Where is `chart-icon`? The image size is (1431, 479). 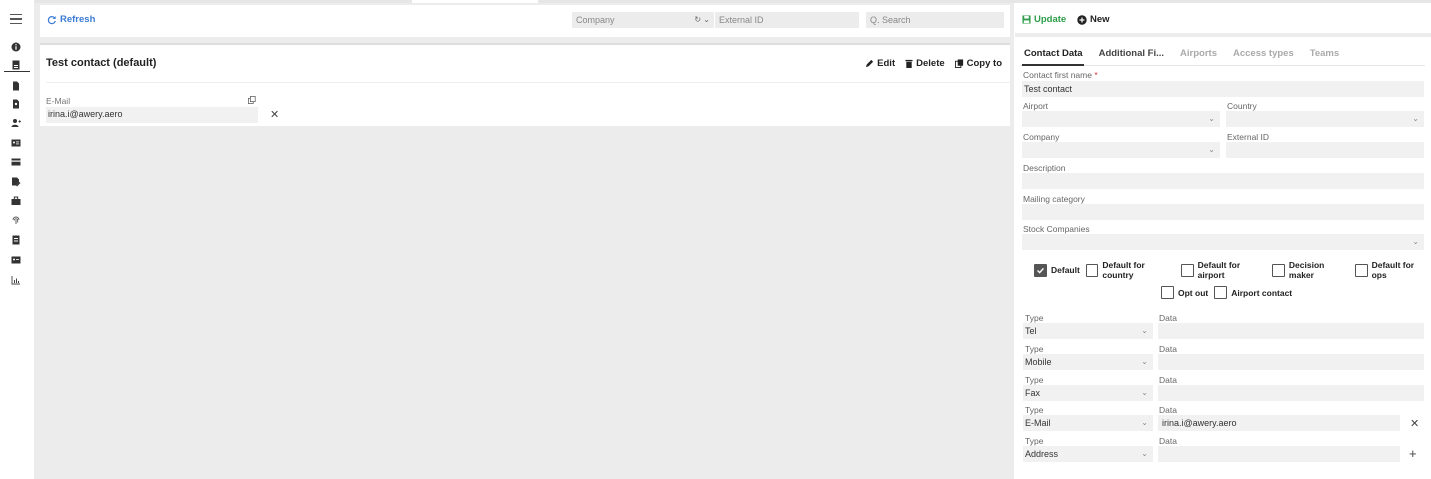 chart-icon is located at coordinates (16, 280).